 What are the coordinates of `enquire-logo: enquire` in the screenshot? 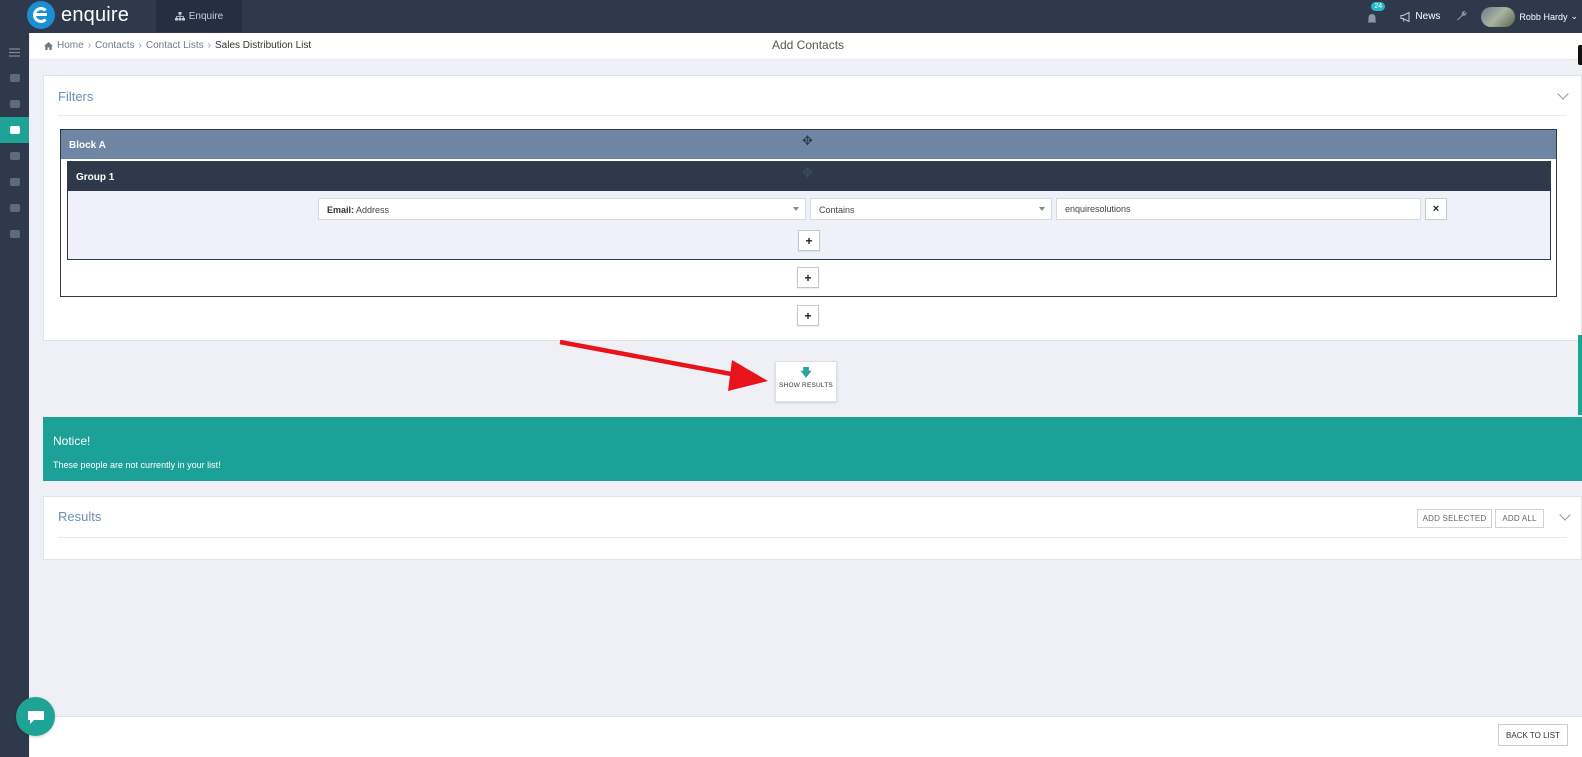 It's located at (78, 15).